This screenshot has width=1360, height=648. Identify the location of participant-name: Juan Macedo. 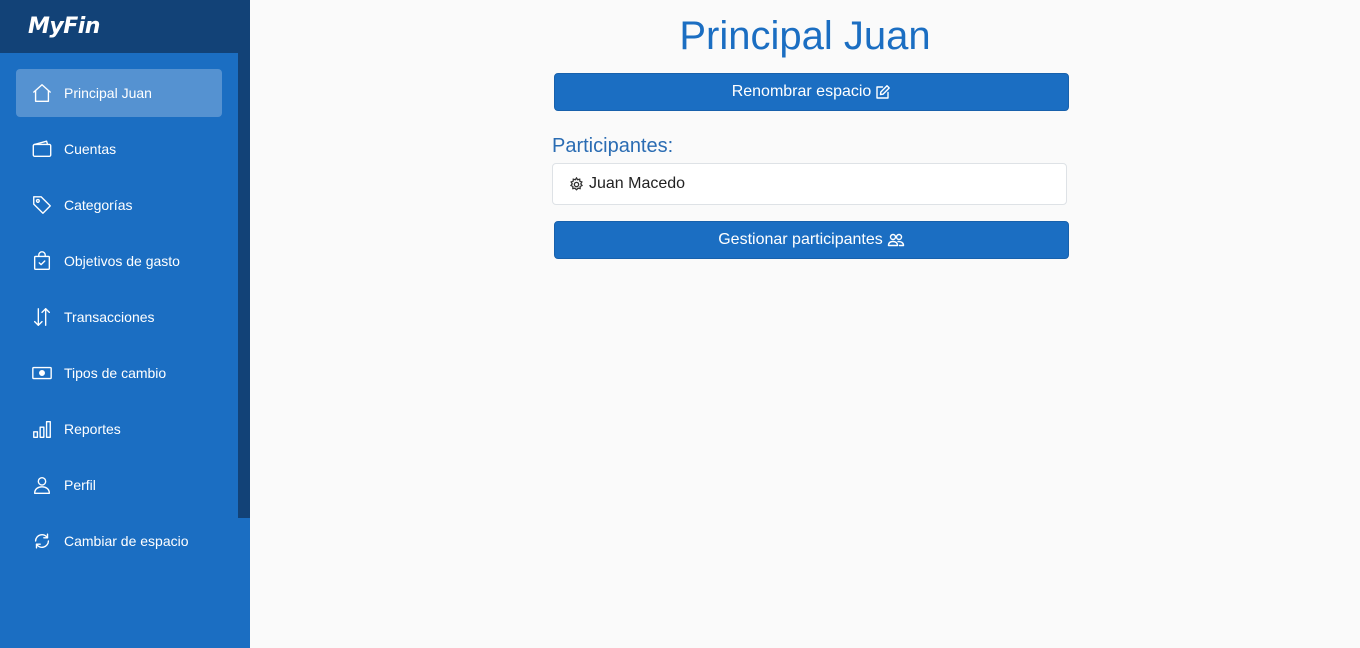
(637, 183).